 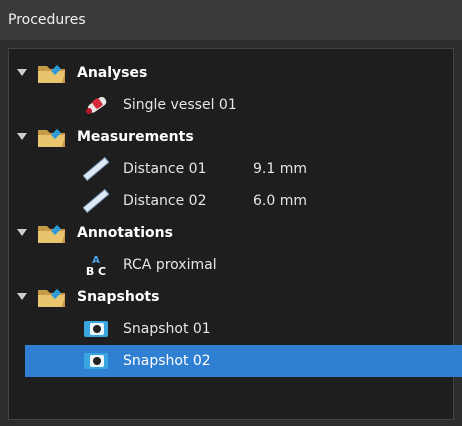 What do you see at coordinates (180, 105) in the screenshot?
I see `item-label: Single vessel 01` at bounding box center [180, 105].